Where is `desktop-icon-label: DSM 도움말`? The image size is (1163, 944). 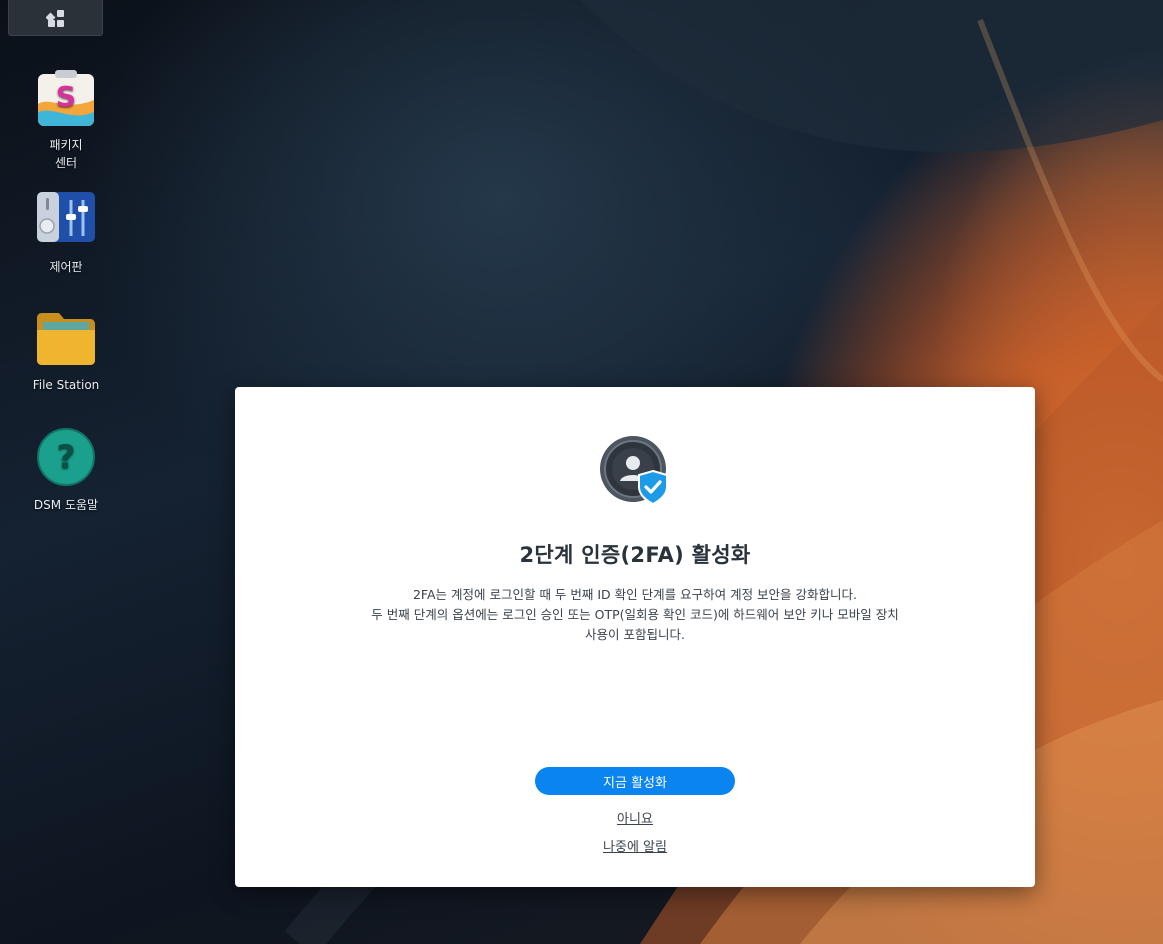 desktop-icon-label: DSM 도움말 is located at coordinates (66, 505).